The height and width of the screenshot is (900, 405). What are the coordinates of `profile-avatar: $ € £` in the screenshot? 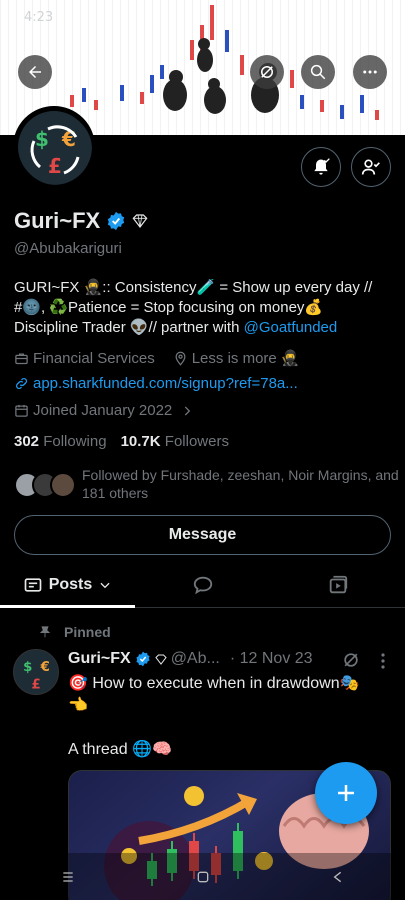 It's located at (54, 147).